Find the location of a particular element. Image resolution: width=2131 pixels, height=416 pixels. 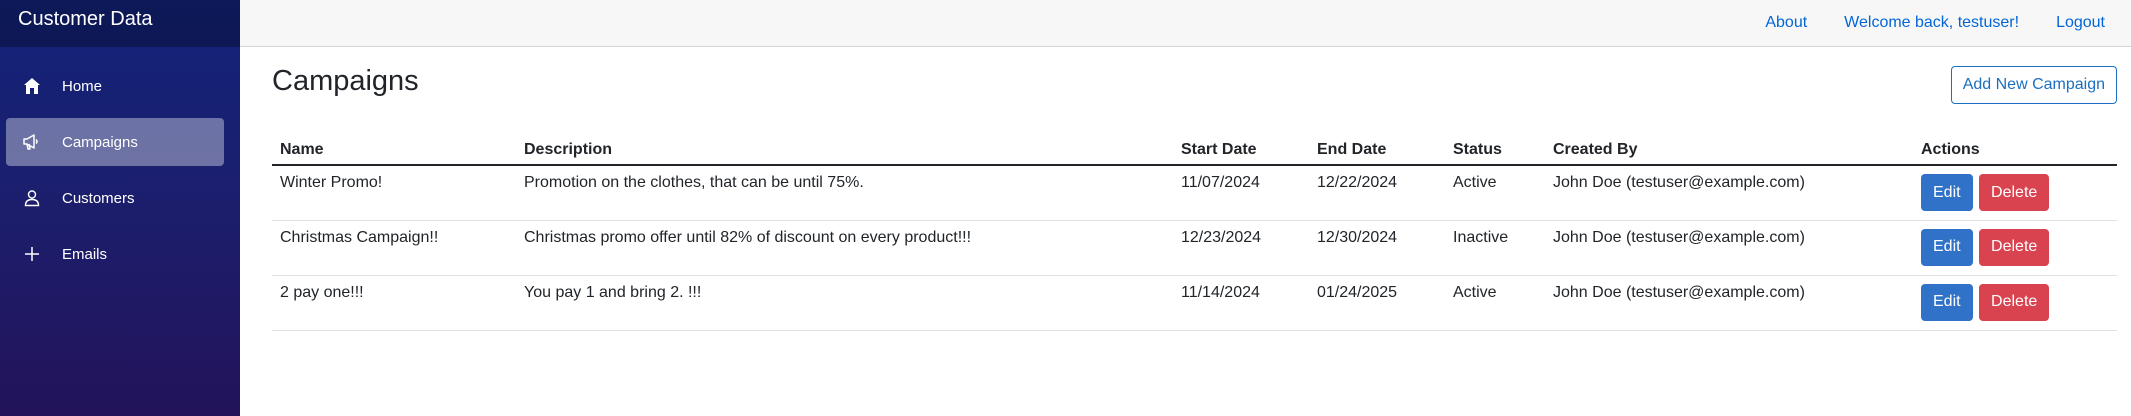

sidebar-item-emails: Emails is located at coordinates (115, 254).